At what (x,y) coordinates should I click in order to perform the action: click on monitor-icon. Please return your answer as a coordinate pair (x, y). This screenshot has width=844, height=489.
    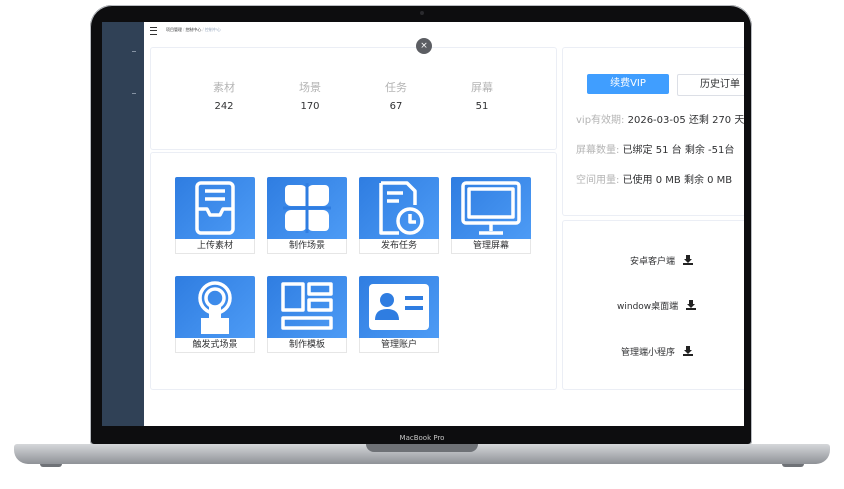
    Looking at the image, I should click on (491, 208).